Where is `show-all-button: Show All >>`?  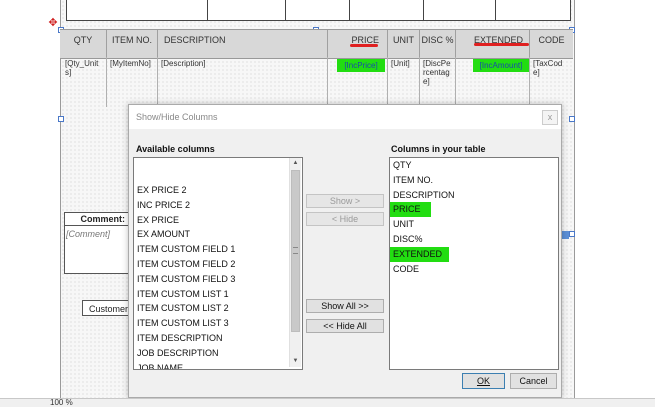
show-all-button: Show All >> is located at coordinates (345, 306).